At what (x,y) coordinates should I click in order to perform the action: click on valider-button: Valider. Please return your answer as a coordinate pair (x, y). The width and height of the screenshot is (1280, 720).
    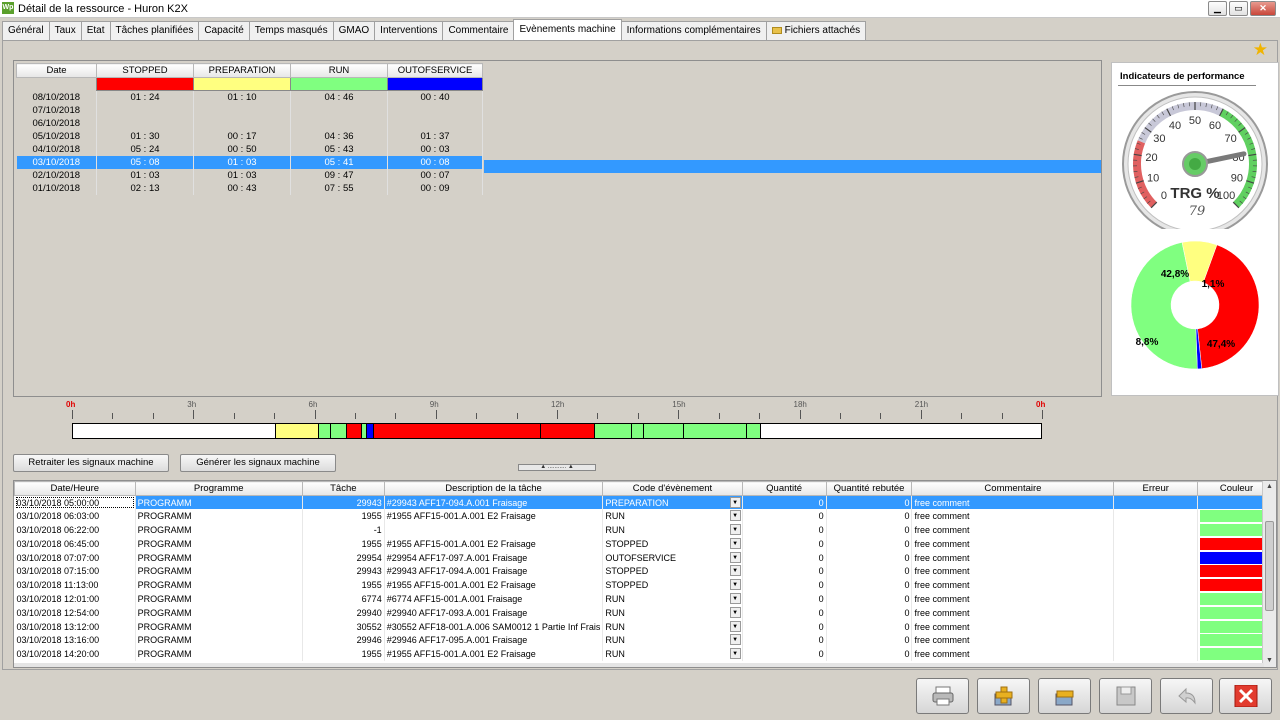
    Looking at the image, I should click on (1125, 696).